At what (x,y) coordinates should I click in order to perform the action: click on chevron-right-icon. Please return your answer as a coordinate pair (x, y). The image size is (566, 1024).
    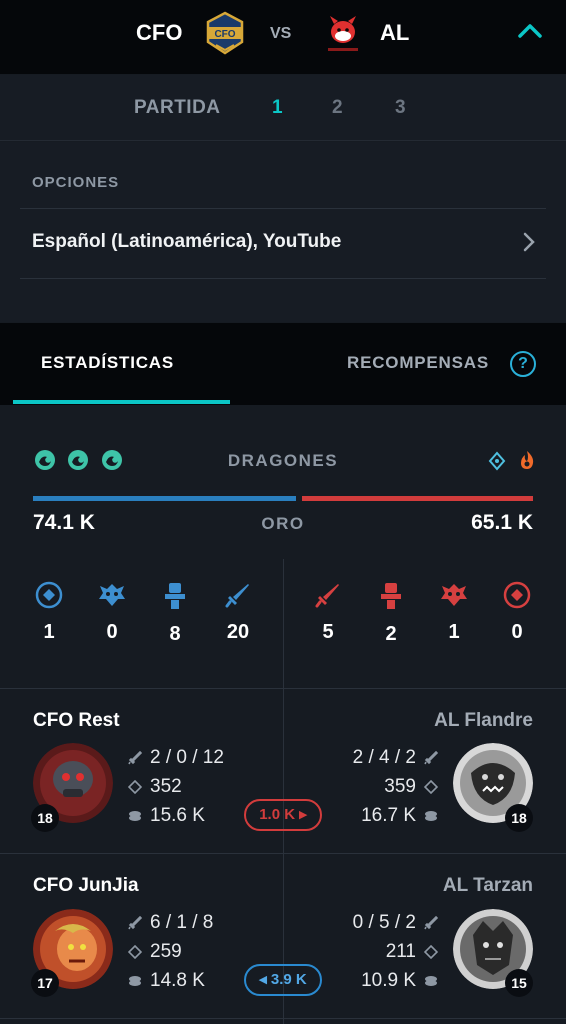
    Looking at the image, I should click on (529, 242).